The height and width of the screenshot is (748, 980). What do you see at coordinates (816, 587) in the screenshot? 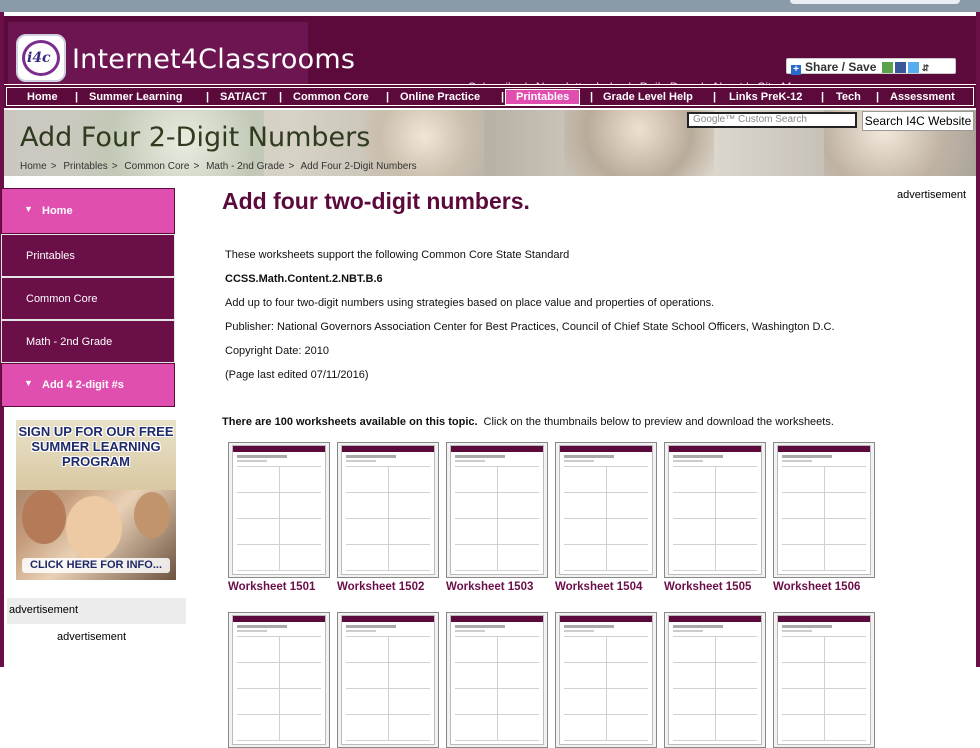
I see `worksheet-link: Worksheet 1506` at bounding box center [816, 587].